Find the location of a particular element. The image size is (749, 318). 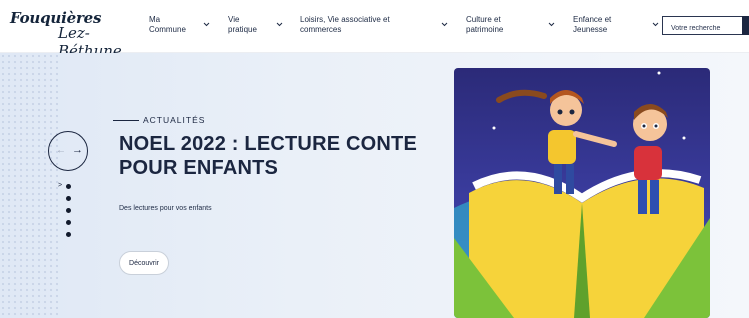

arrow-right-icon: → is located at coordinates (77, 150).